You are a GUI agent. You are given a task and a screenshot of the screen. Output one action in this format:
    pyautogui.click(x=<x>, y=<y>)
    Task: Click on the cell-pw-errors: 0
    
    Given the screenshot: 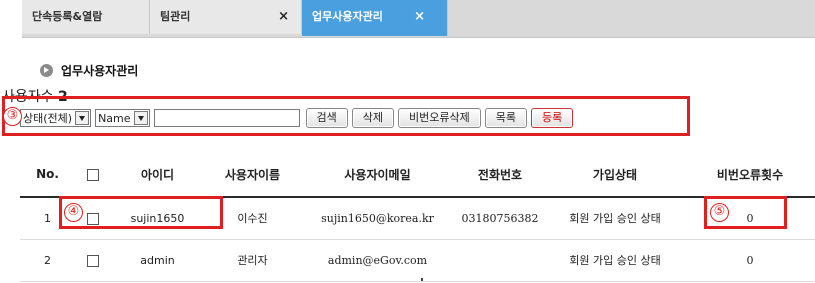 What is the action you would take?
    pyautogui.click(x=750, y=260)
    